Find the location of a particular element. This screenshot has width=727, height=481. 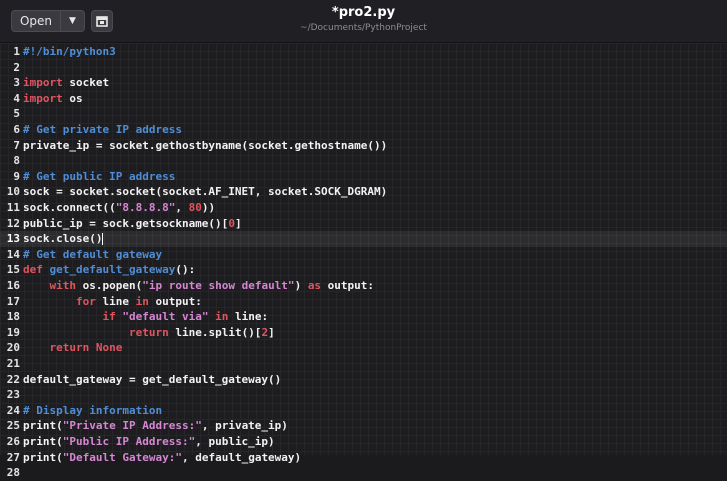

code-line: 9 # Get public IP address is located at coordinates (363, 177).